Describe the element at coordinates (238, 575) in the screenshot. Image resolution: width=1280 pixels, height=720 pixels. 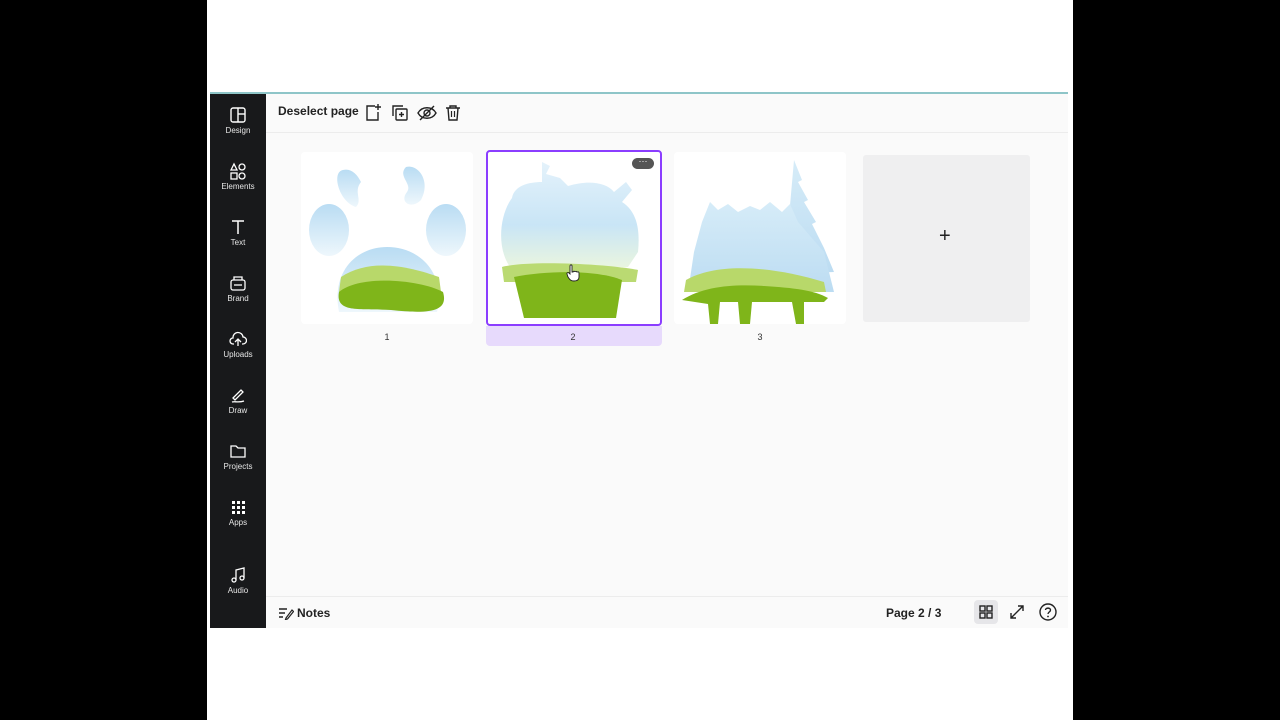
I see `music-icon` at that location.